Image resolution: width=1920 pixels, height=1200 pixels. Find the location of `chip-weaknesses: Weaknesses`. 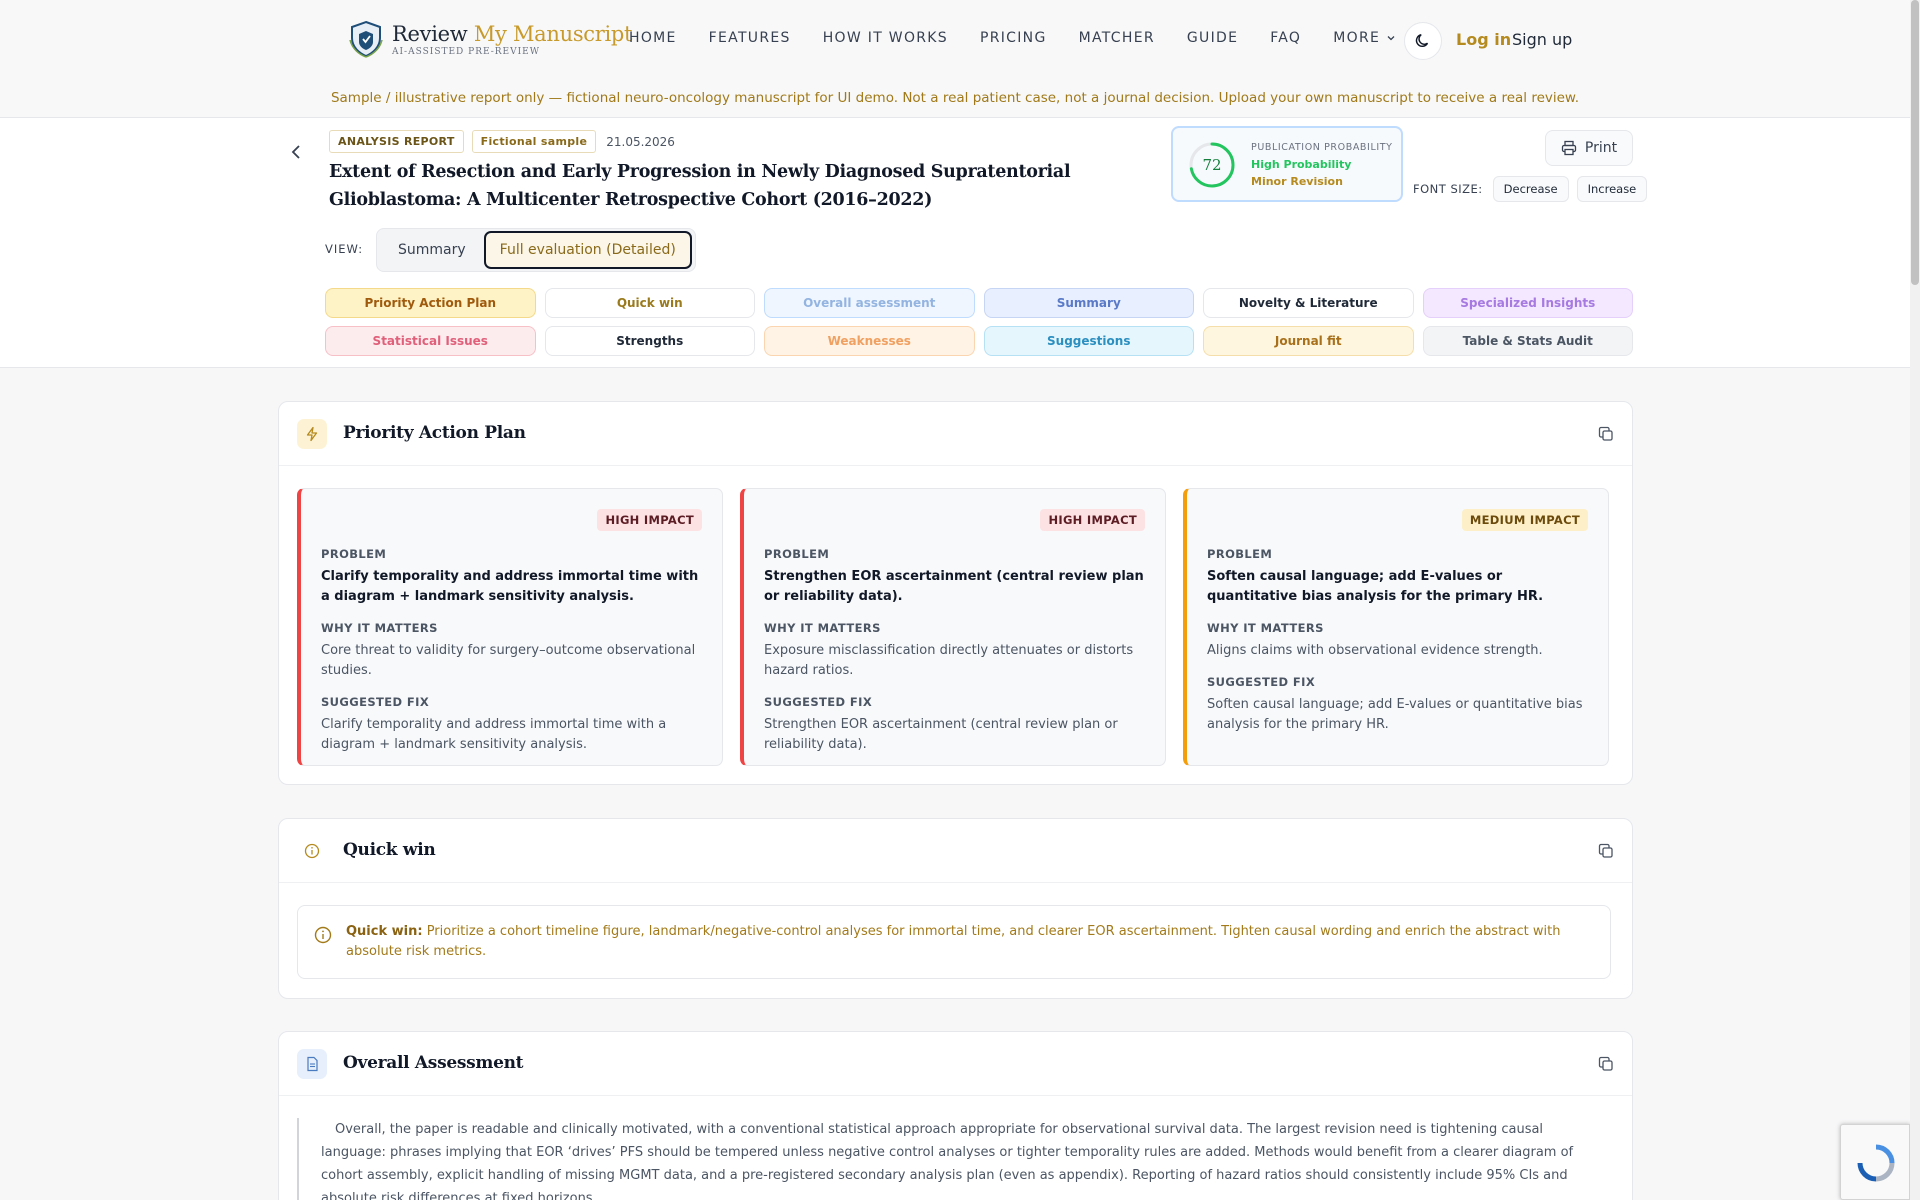

chip-weaknesses: Weaknesses is located at coordinates (869, 341).